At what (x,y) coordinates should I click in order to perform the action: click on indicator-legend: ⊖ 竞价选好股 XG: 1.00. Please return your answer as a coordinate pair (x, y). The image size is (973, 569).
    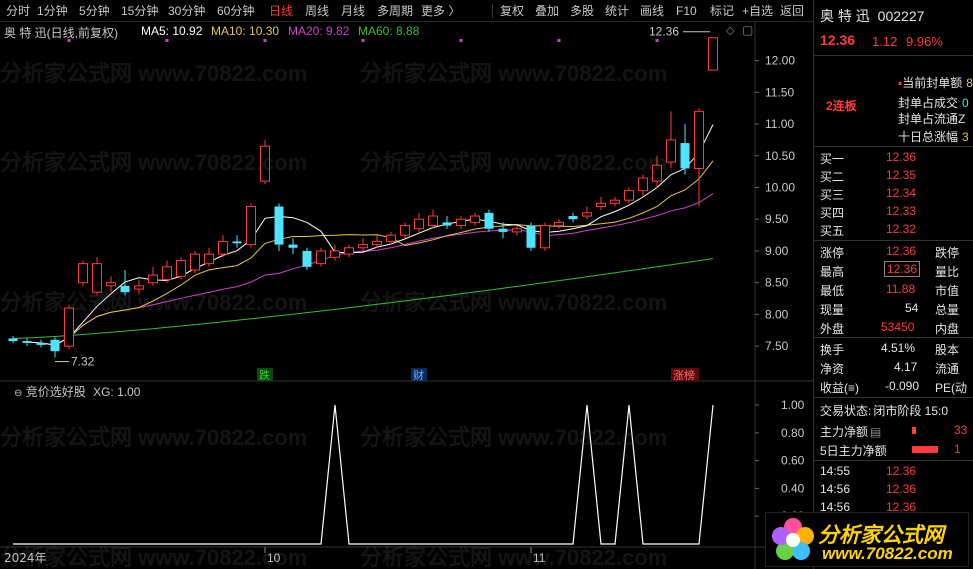
    Looking at the image, I should click on (77, 391).